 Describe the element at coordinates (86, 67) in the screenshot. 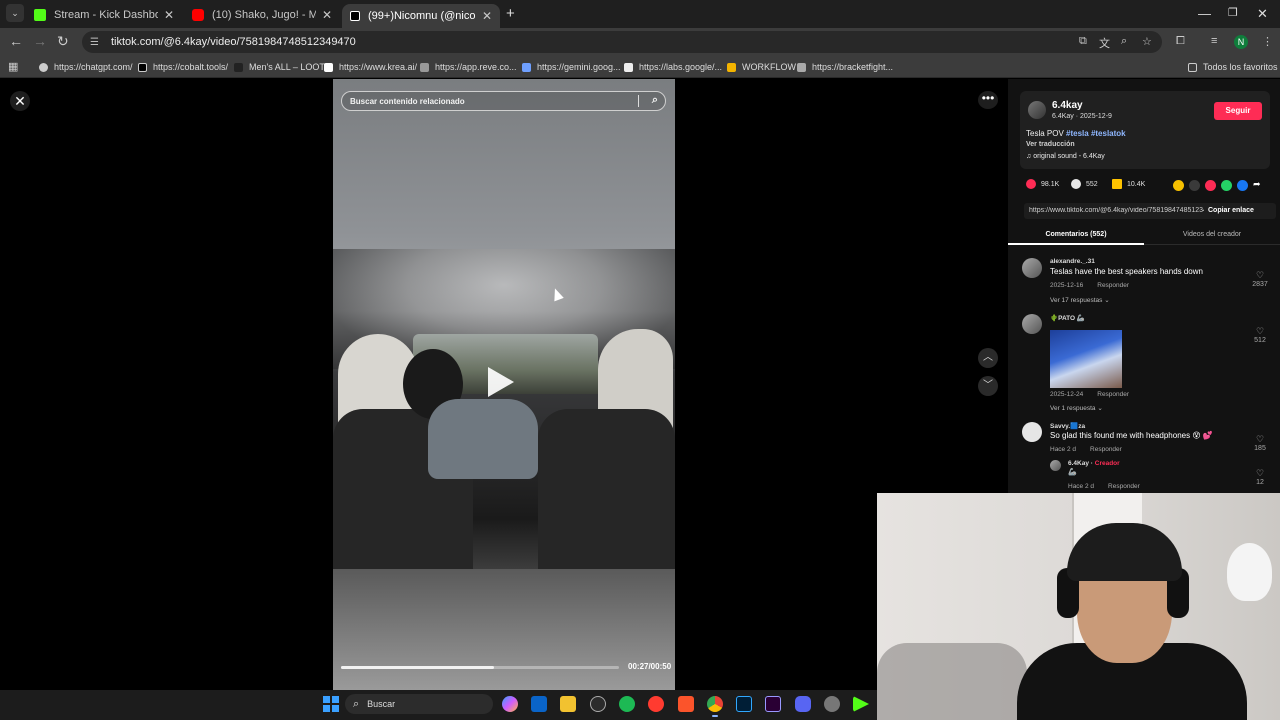

I see `bookmark-item: https://chatgpt.com/` at that location.